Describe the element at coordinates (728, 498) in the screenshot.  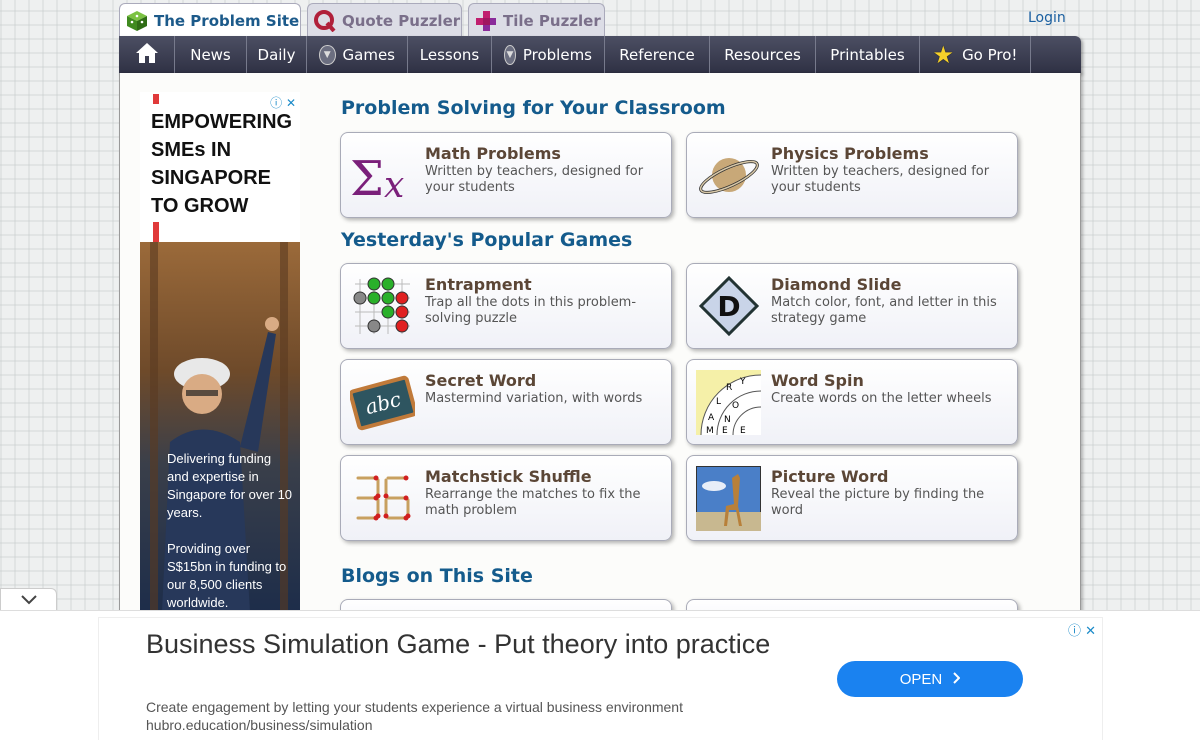
I see `giraffe-picture-icon` at that location.